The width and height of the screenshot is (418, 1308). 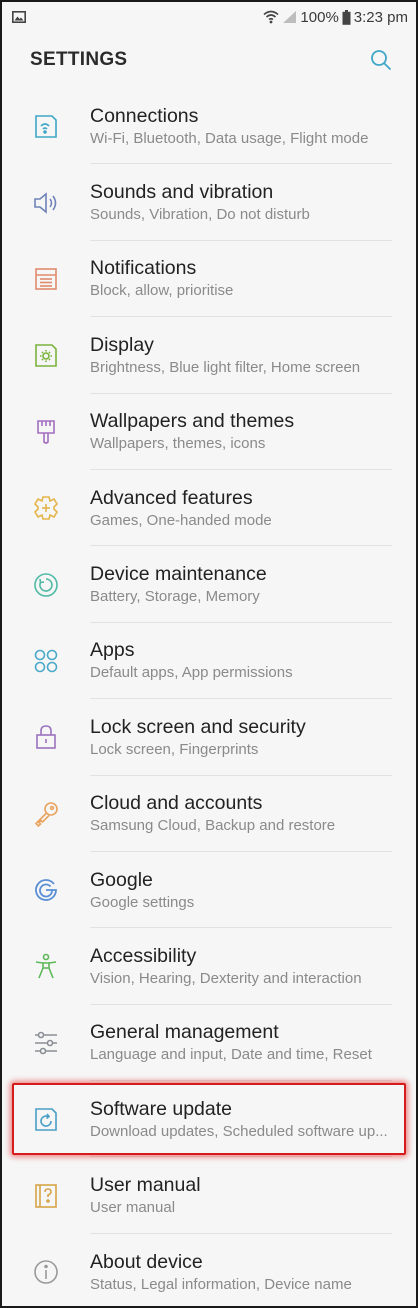 What do you see at coordinates (200, 215) in the screenshot?
I see `item-subtitle: Sounds, Vibration, Do not disturb` at bounding box center [200, 215].